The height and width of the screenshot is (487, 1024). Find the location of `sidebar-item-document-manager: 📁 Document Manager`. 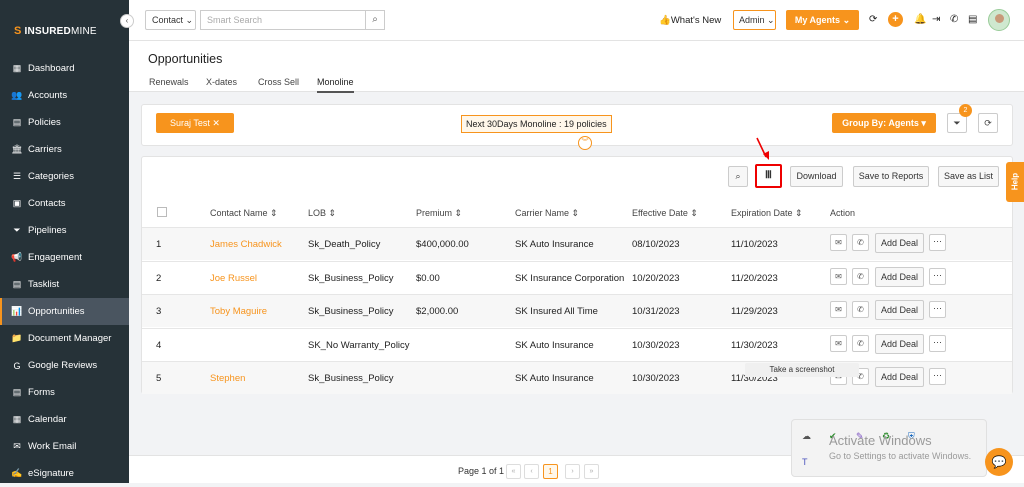

sidebar-item-document-manager: 📁 Document Manager is located at coordinates (64, 338).